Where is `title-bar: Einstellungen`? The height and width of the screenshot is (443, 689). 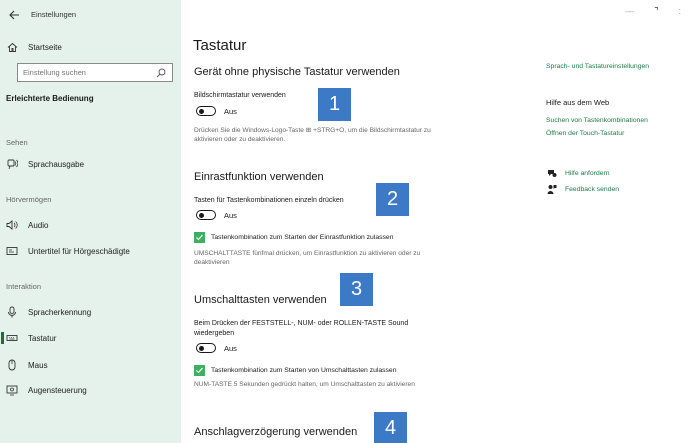
title-bar: Einstellungen is located at coordinates (90, 15).